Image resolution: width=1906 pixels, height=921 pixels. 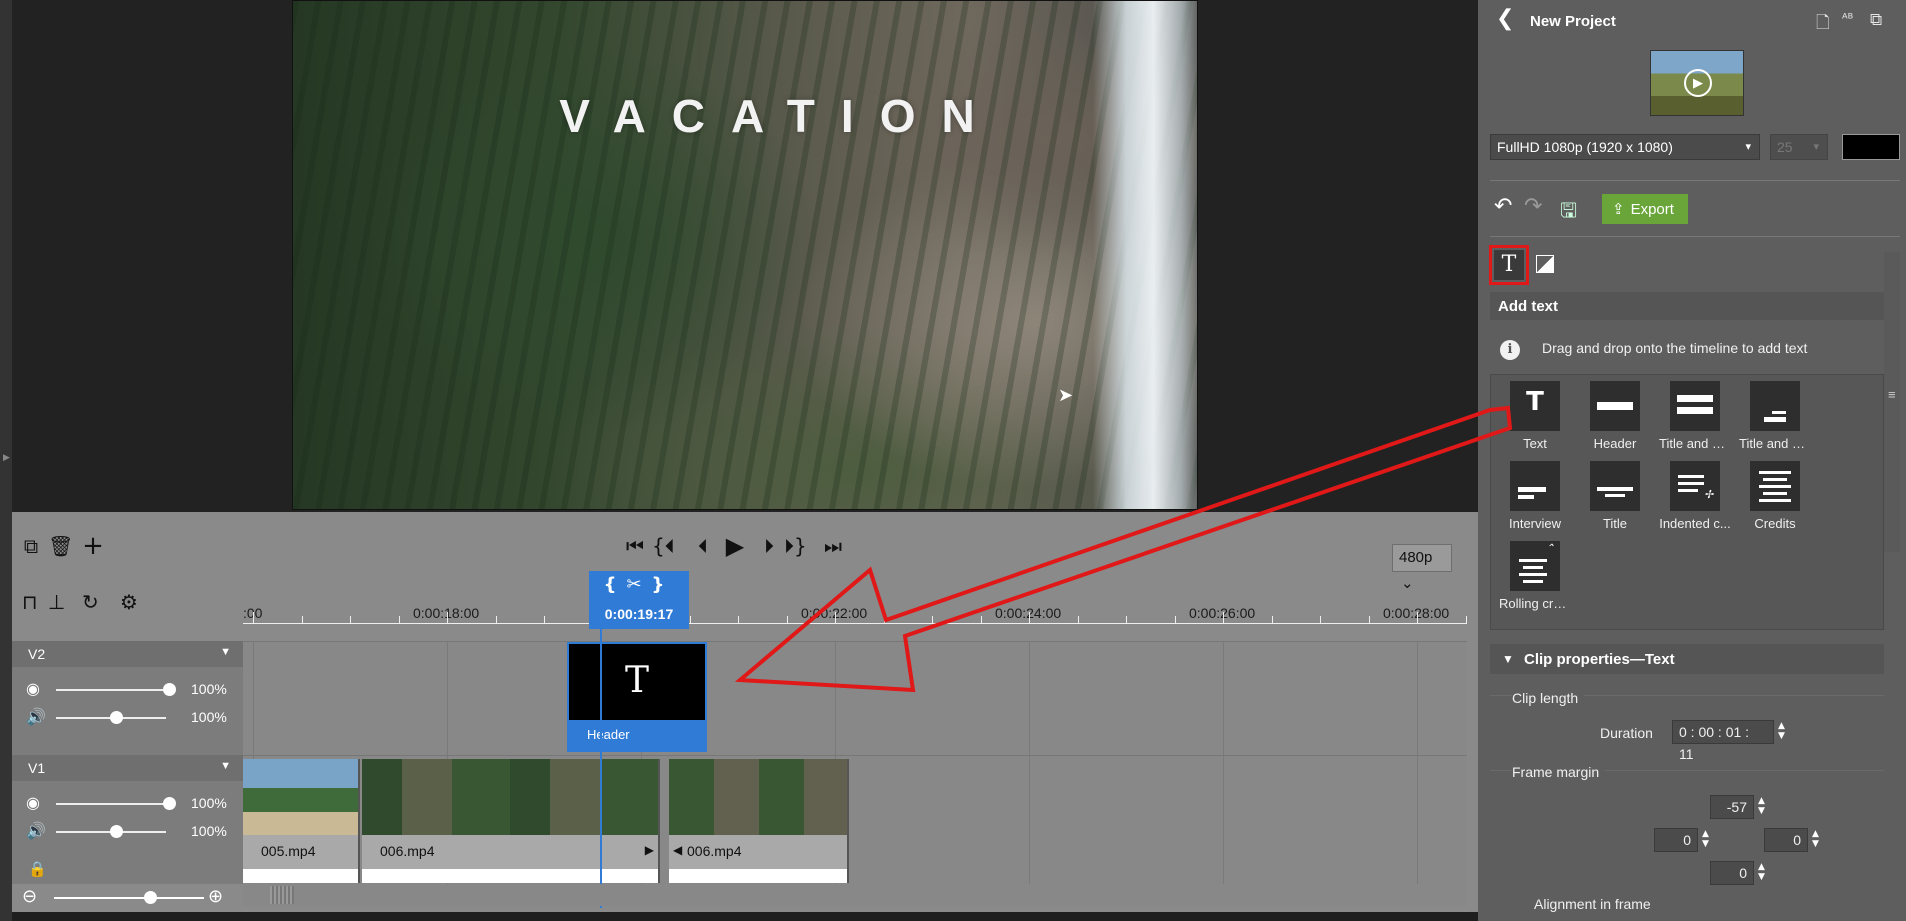 What do you see at coordinates (677, 850) in the screenshot?
I see `clip-trim-left-icon: ◀` at bounding box center [677, 850].